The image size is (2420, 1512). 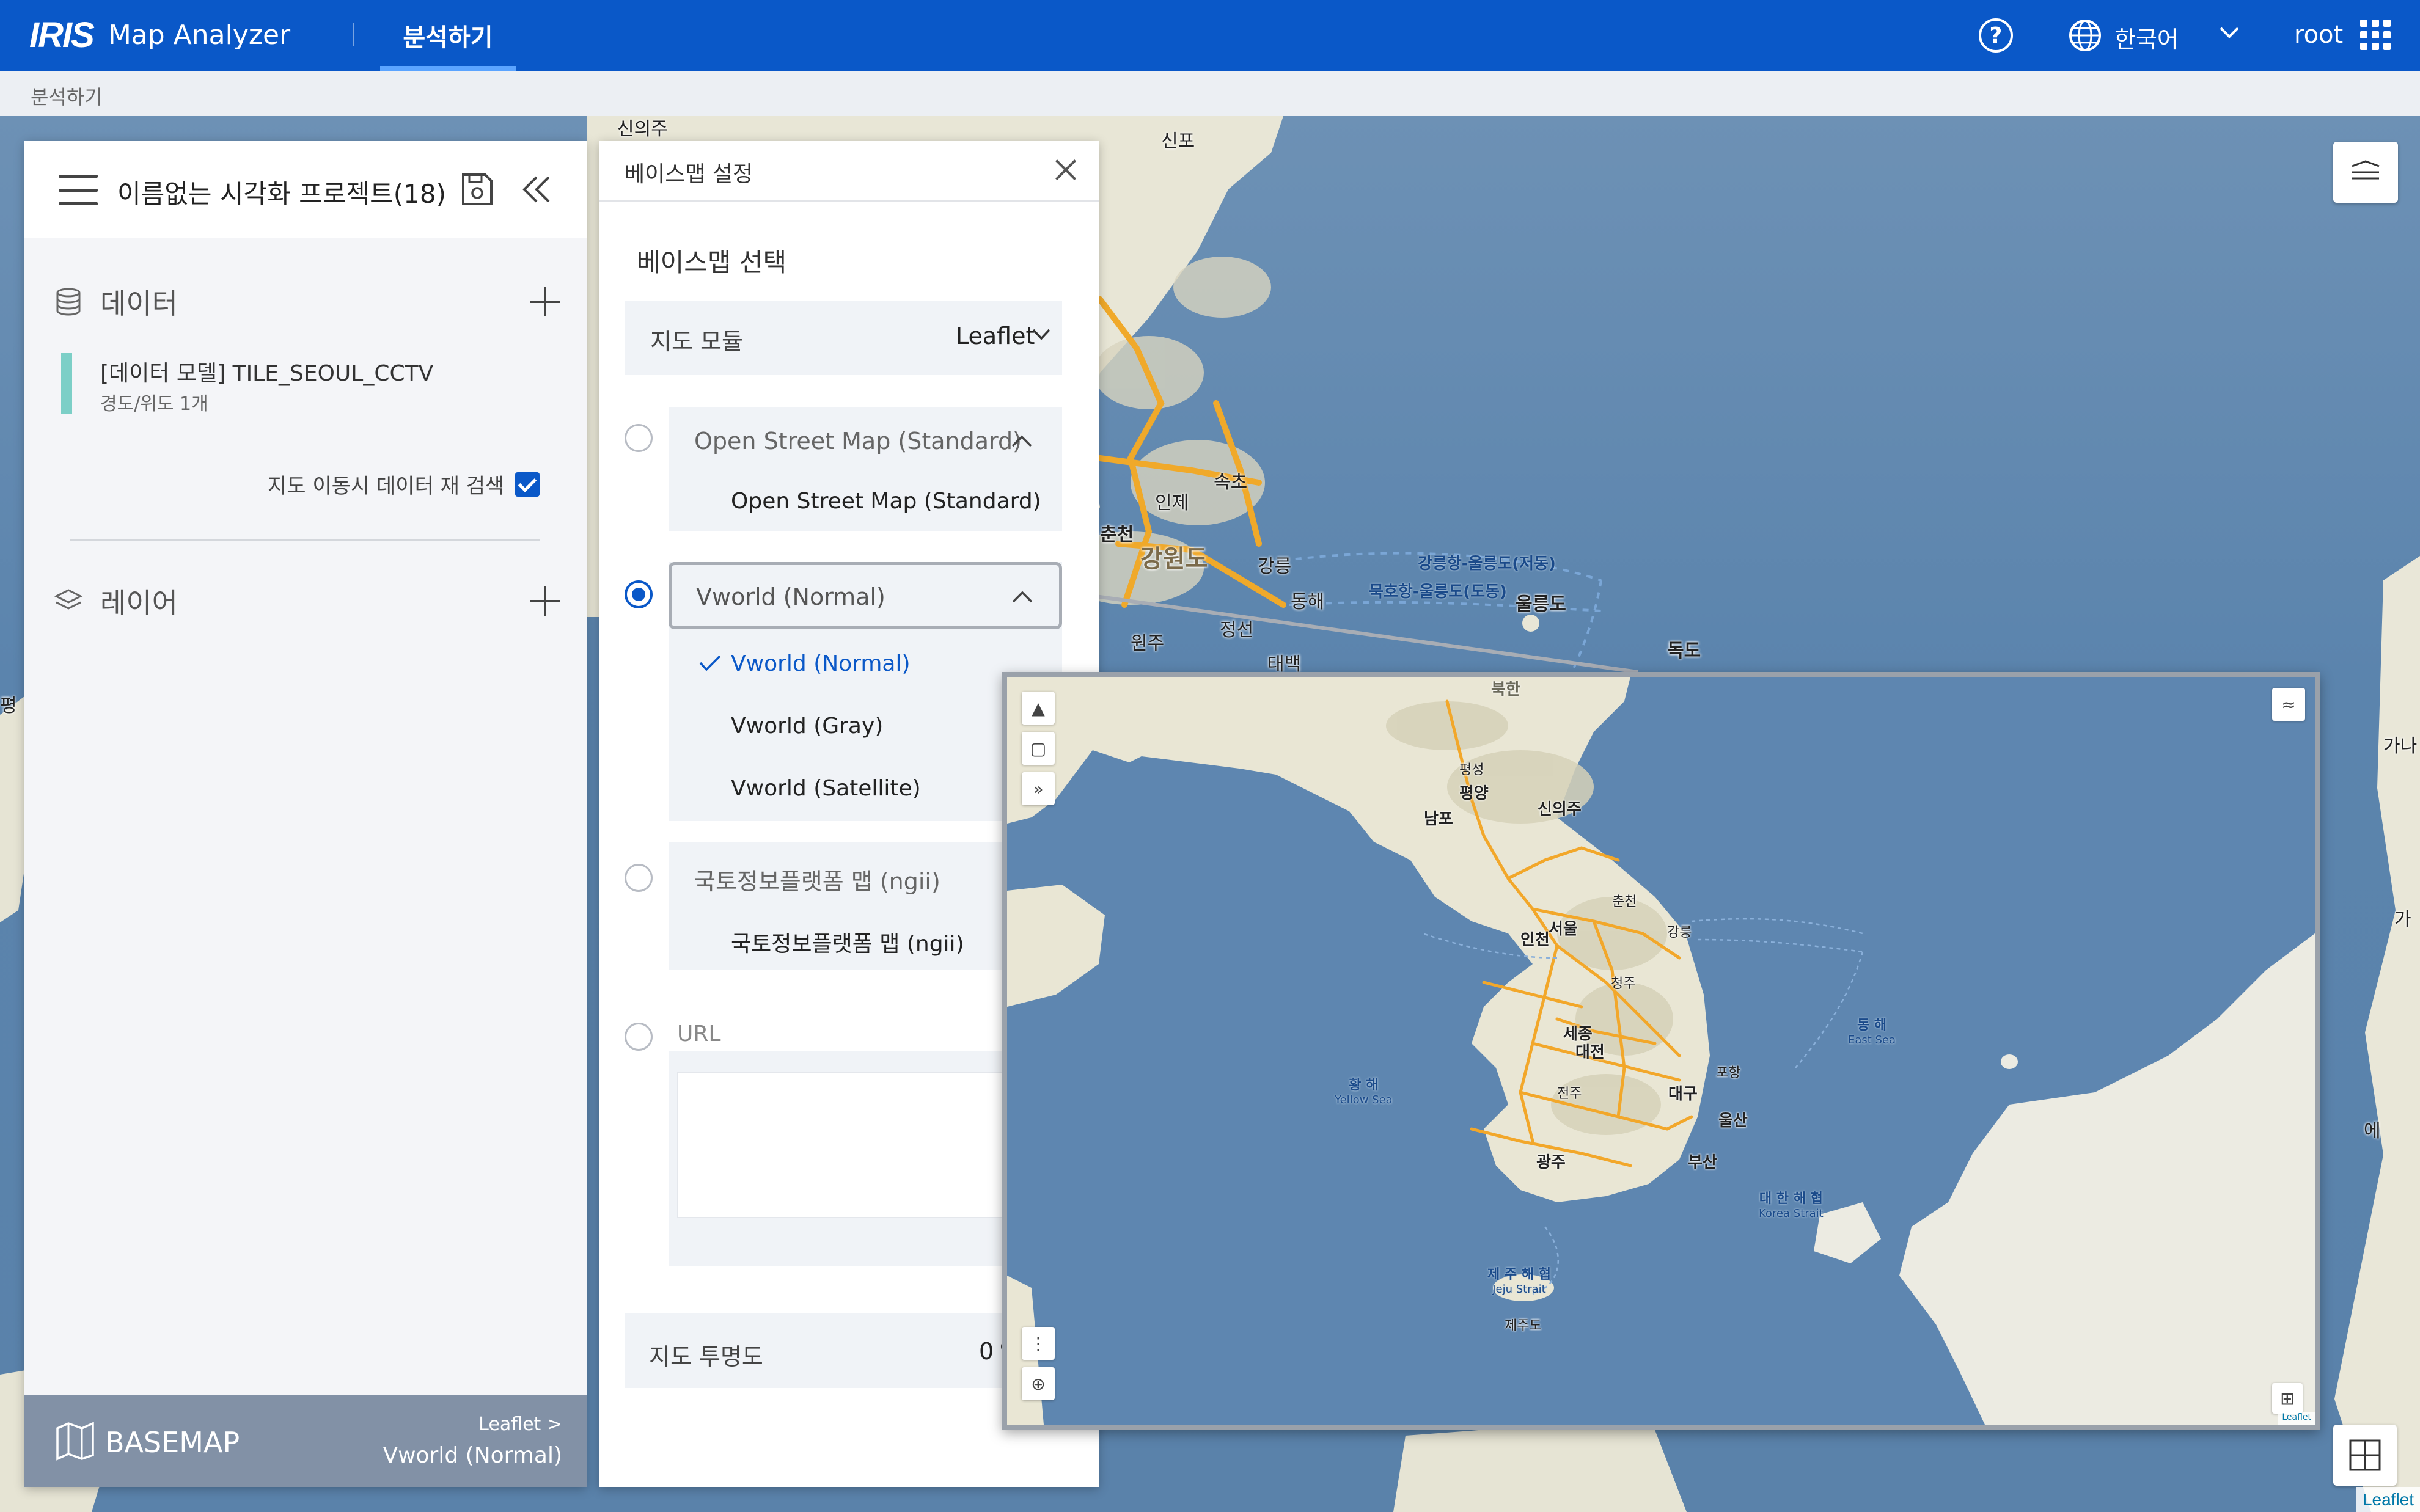 What do you see at coordinates (866, 1145) in the screenshot?
I see `url-input` at bounding box center [866, 1145].